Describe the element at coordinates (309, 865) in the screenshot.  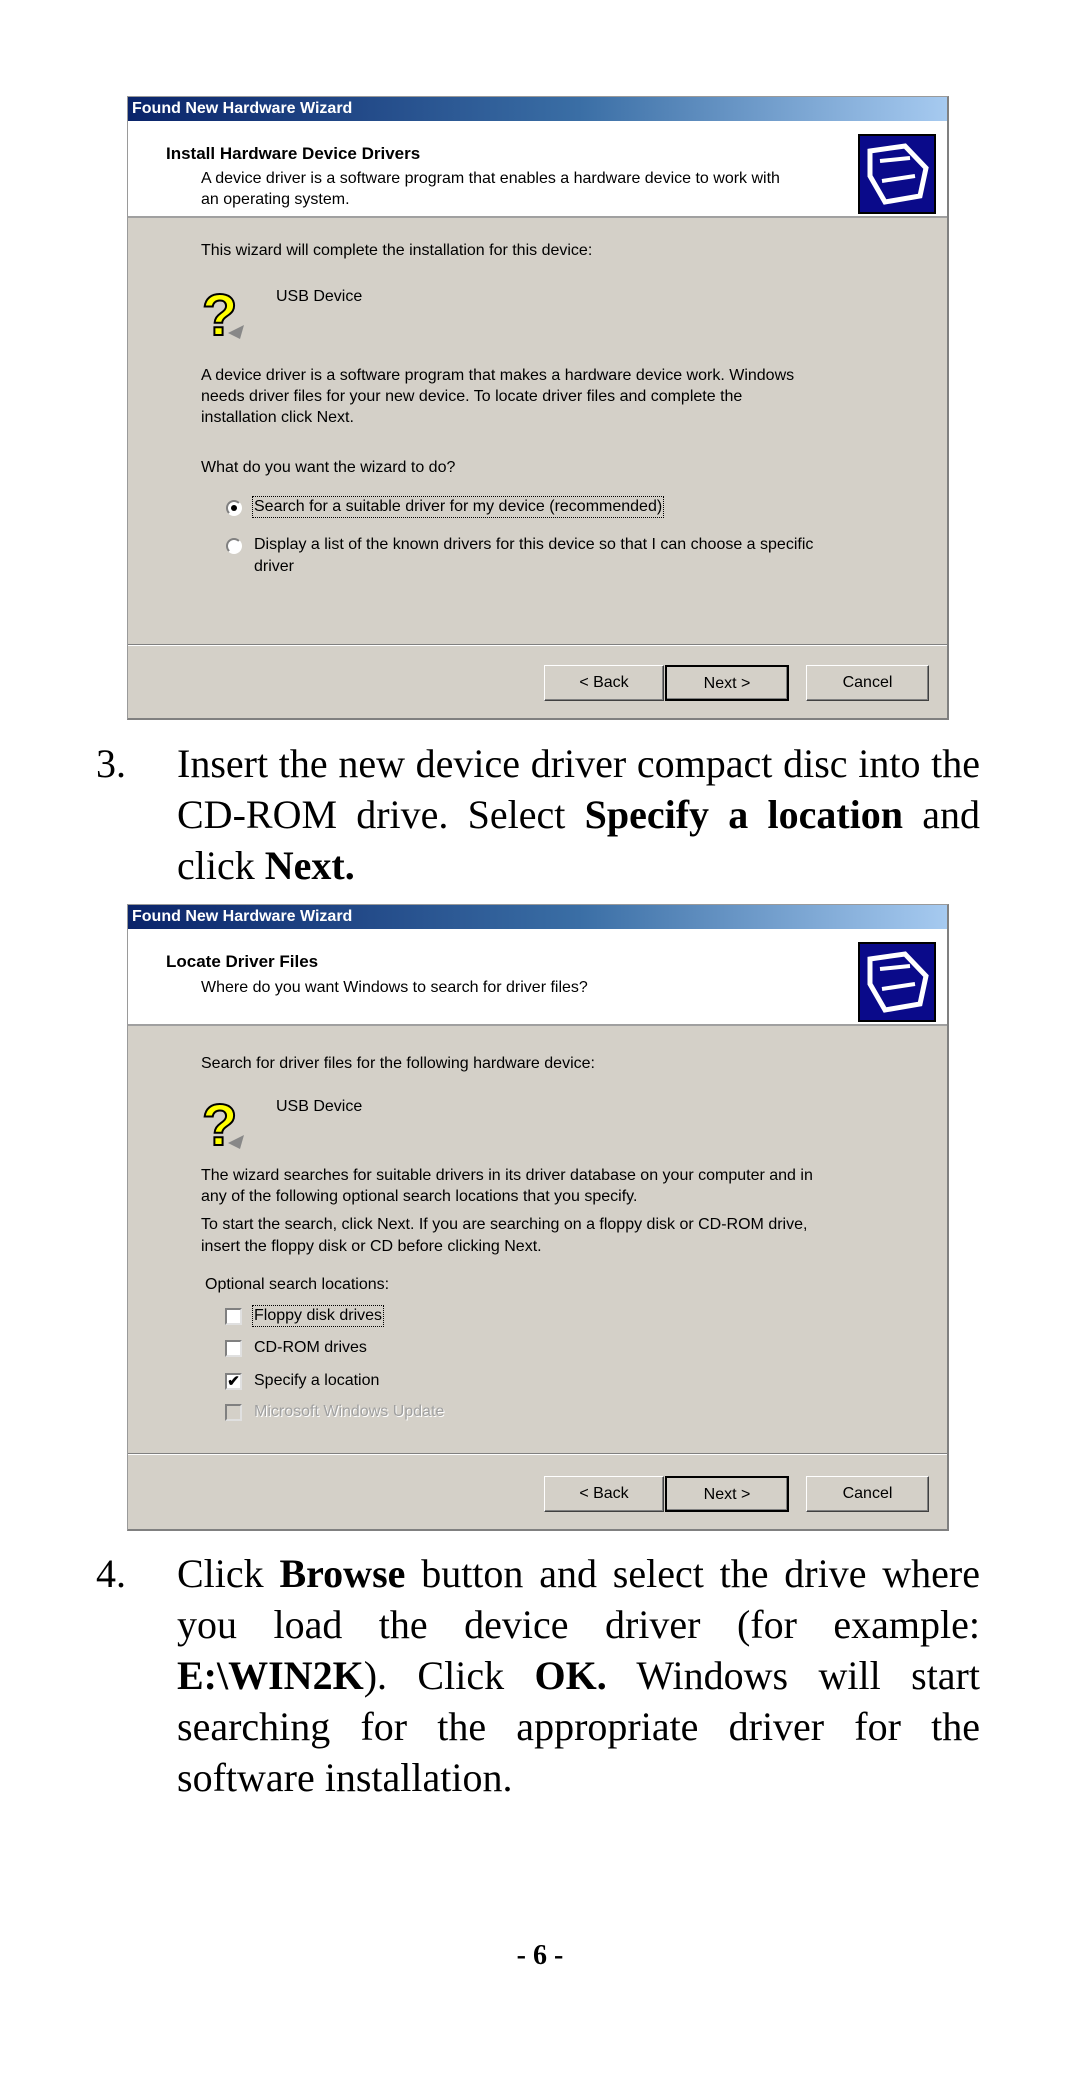
I see `bold-text: Next.` at that location.